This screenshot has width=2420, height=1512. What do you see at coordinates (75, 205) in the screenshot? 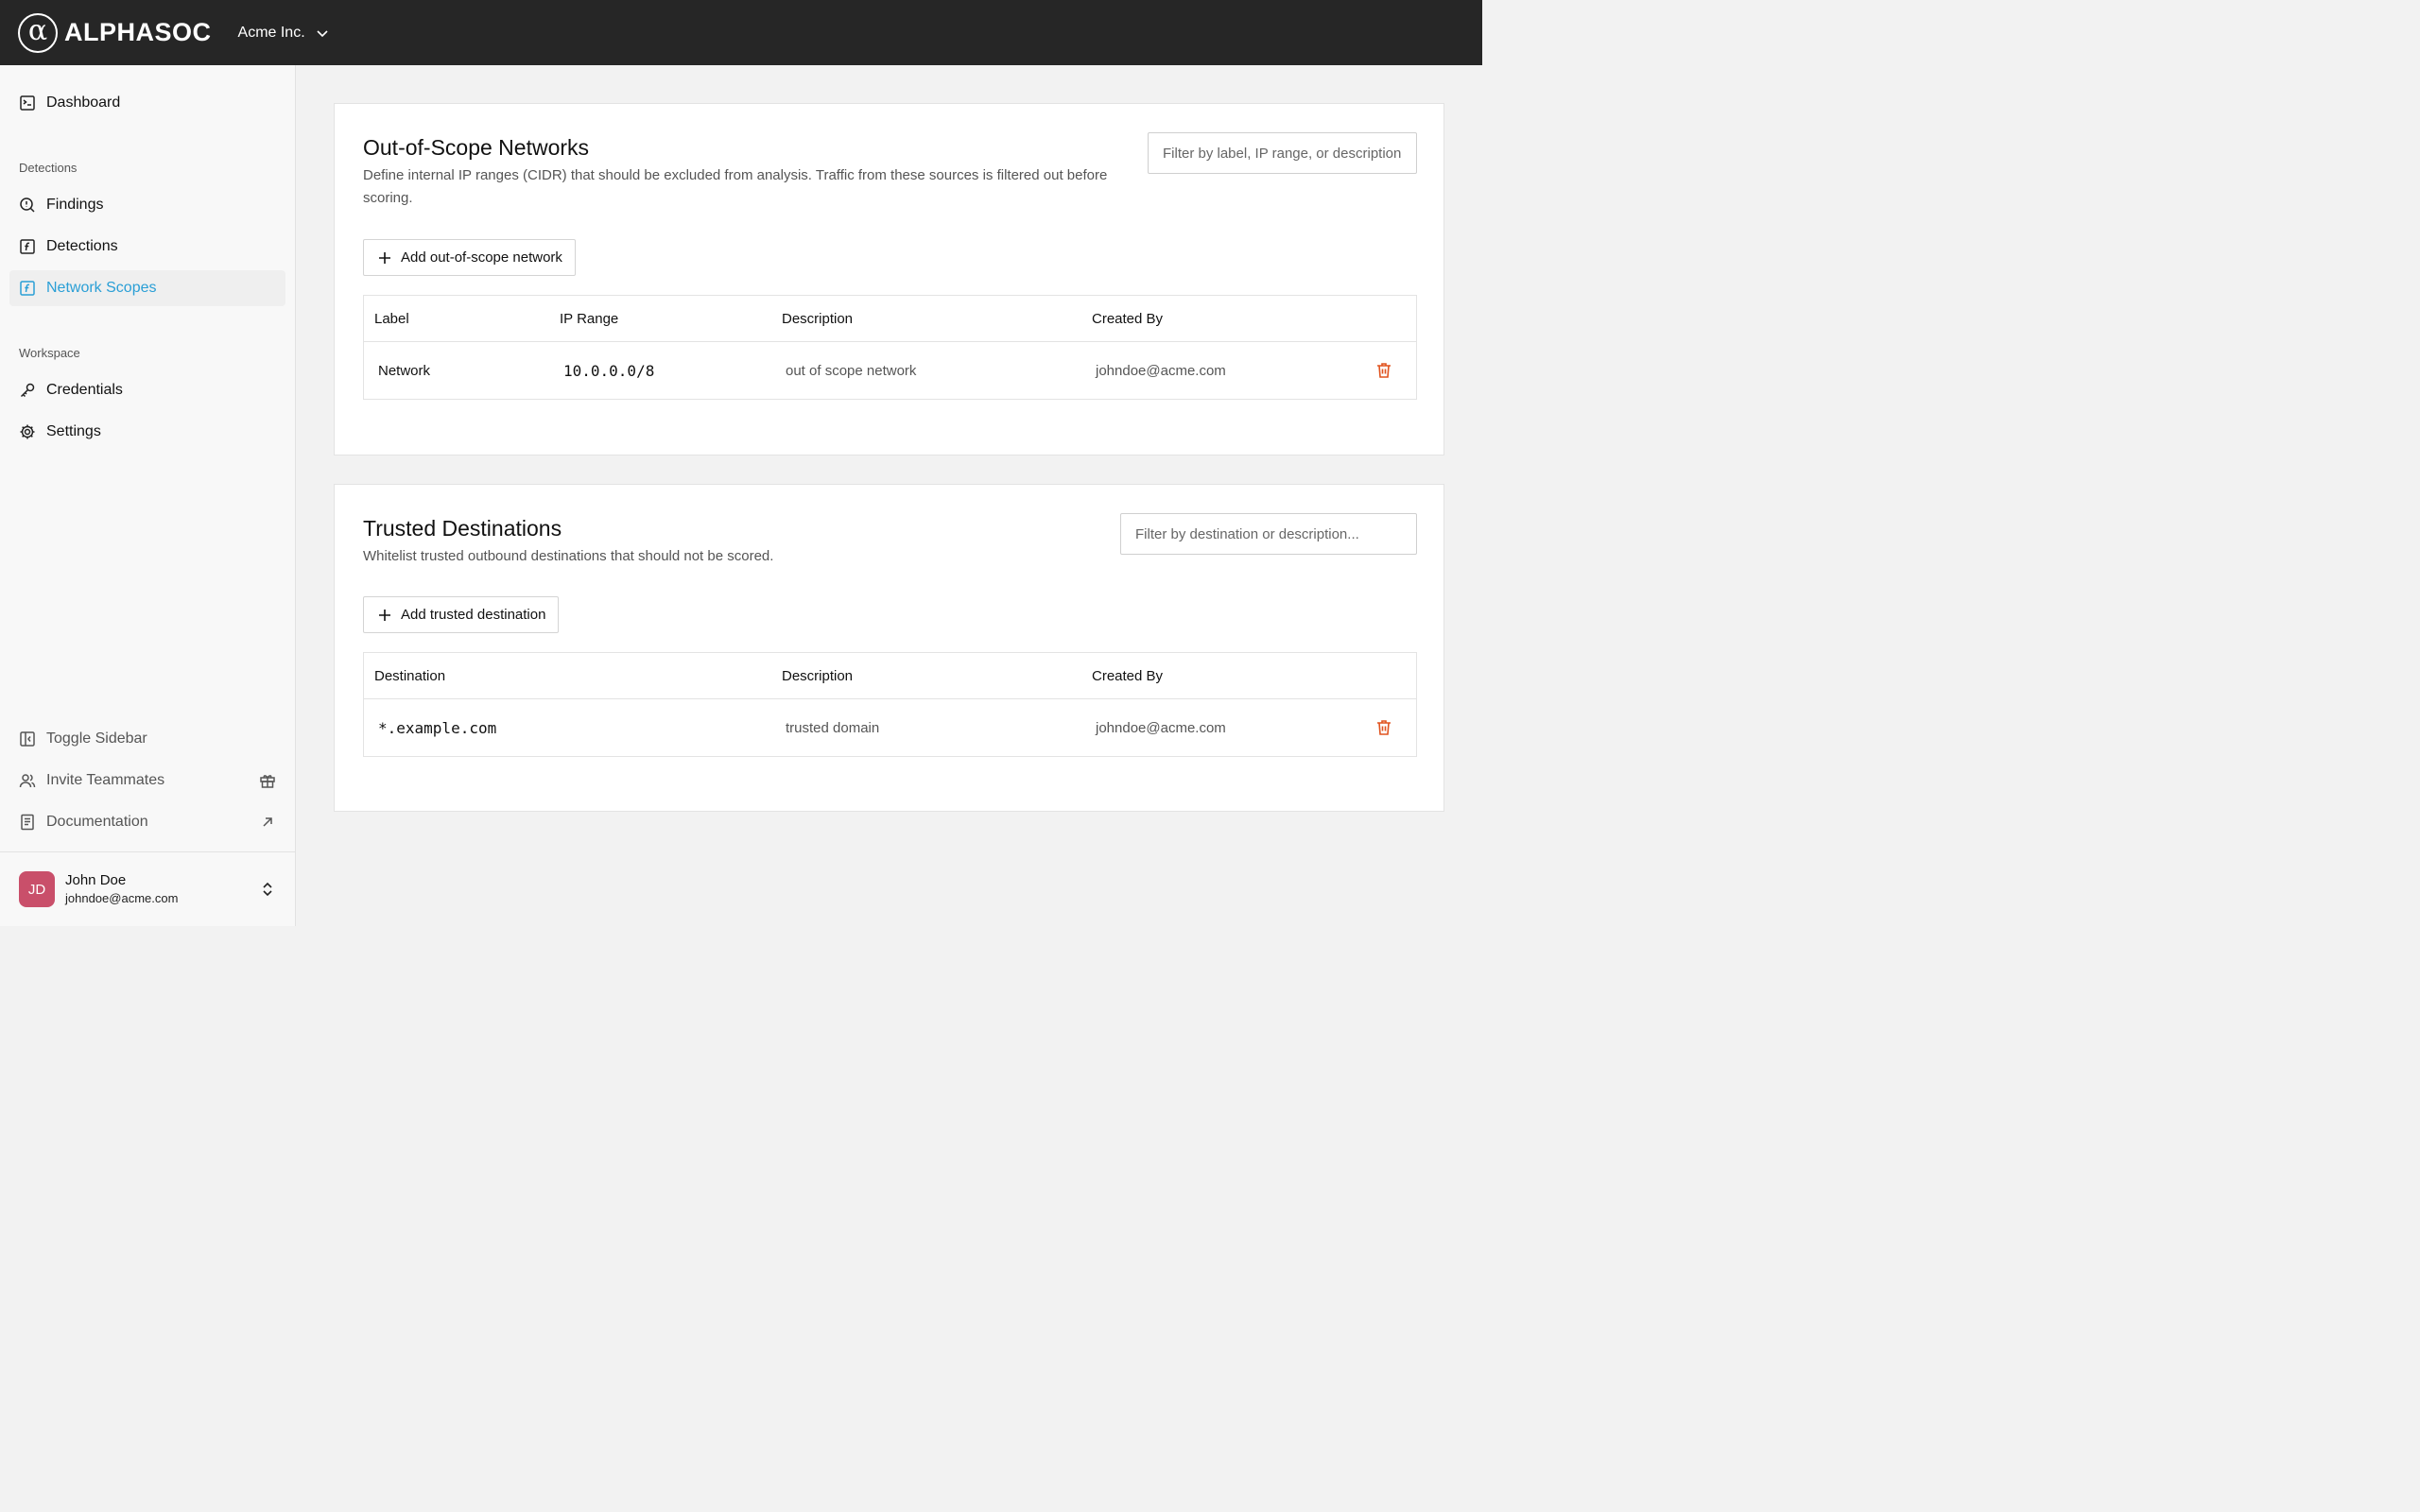
I see `sidebar-item-label: Findings` at bounding box center [75, 205].